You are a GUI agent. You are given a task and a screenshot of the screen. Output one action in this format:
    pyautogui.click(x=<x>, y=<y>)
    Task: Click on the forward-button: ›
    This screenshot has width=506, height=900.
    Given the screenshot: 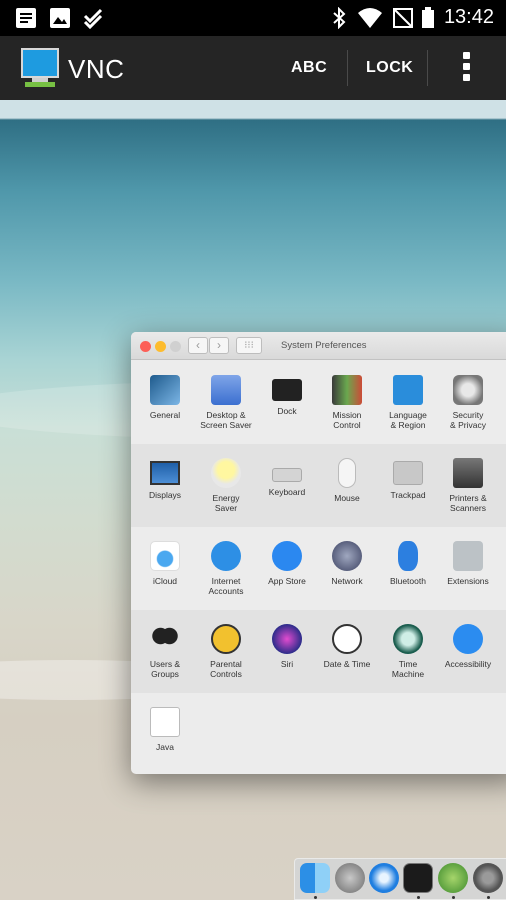 What is the action you would take?
    pyautogui.click(x=219, y=345)
    